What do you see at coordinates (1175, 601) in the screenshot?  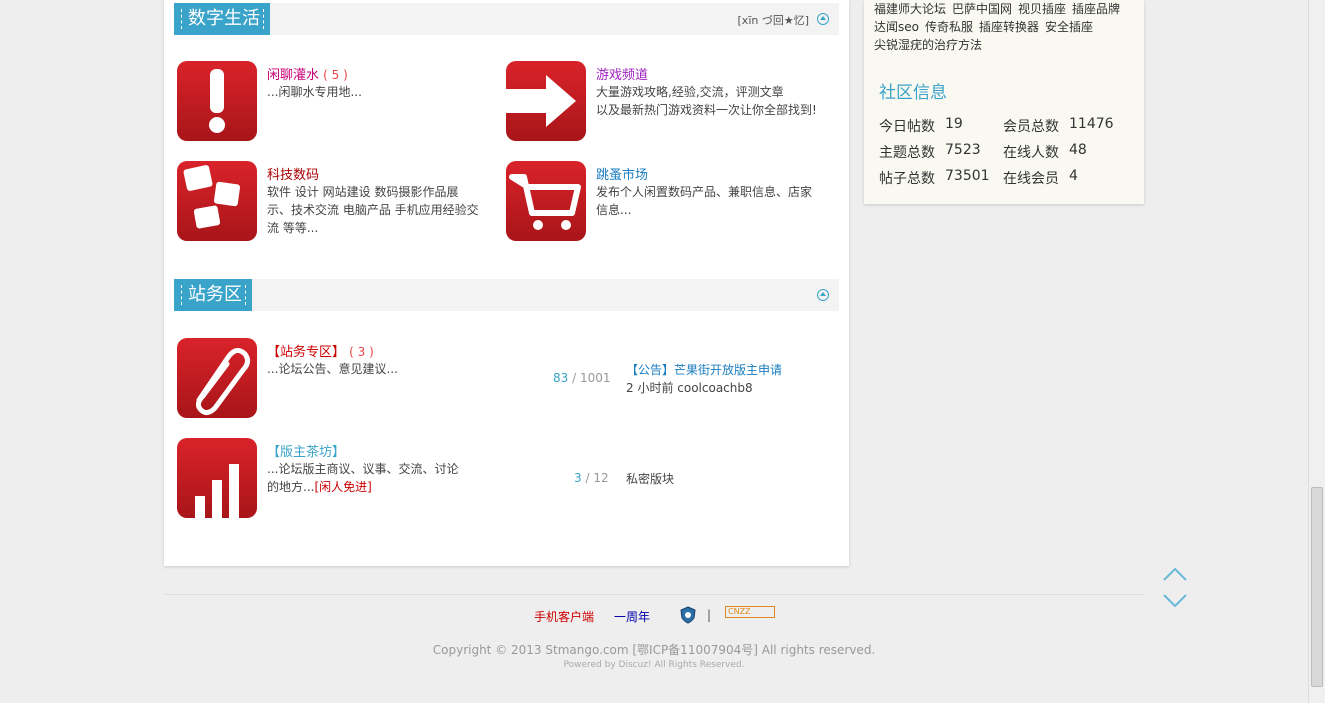 I see `scroll-down-icon` at bounding box center [1175, 601].